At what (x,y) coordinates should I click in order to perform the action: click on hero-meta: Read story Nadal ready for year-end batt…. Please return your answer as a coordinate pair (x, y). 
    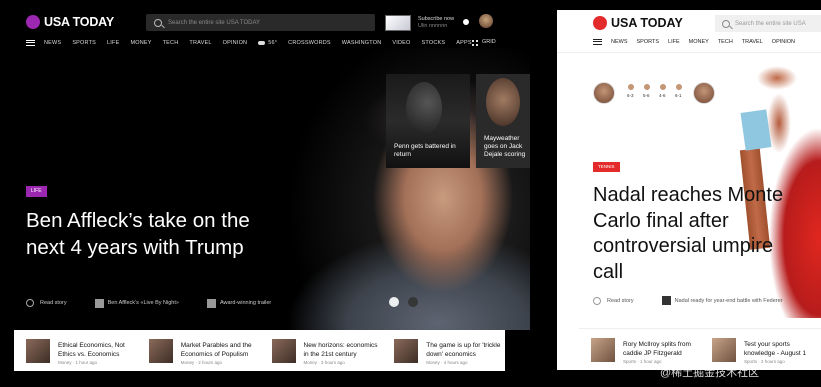
    Looking at the image, I should click on (702, 300).